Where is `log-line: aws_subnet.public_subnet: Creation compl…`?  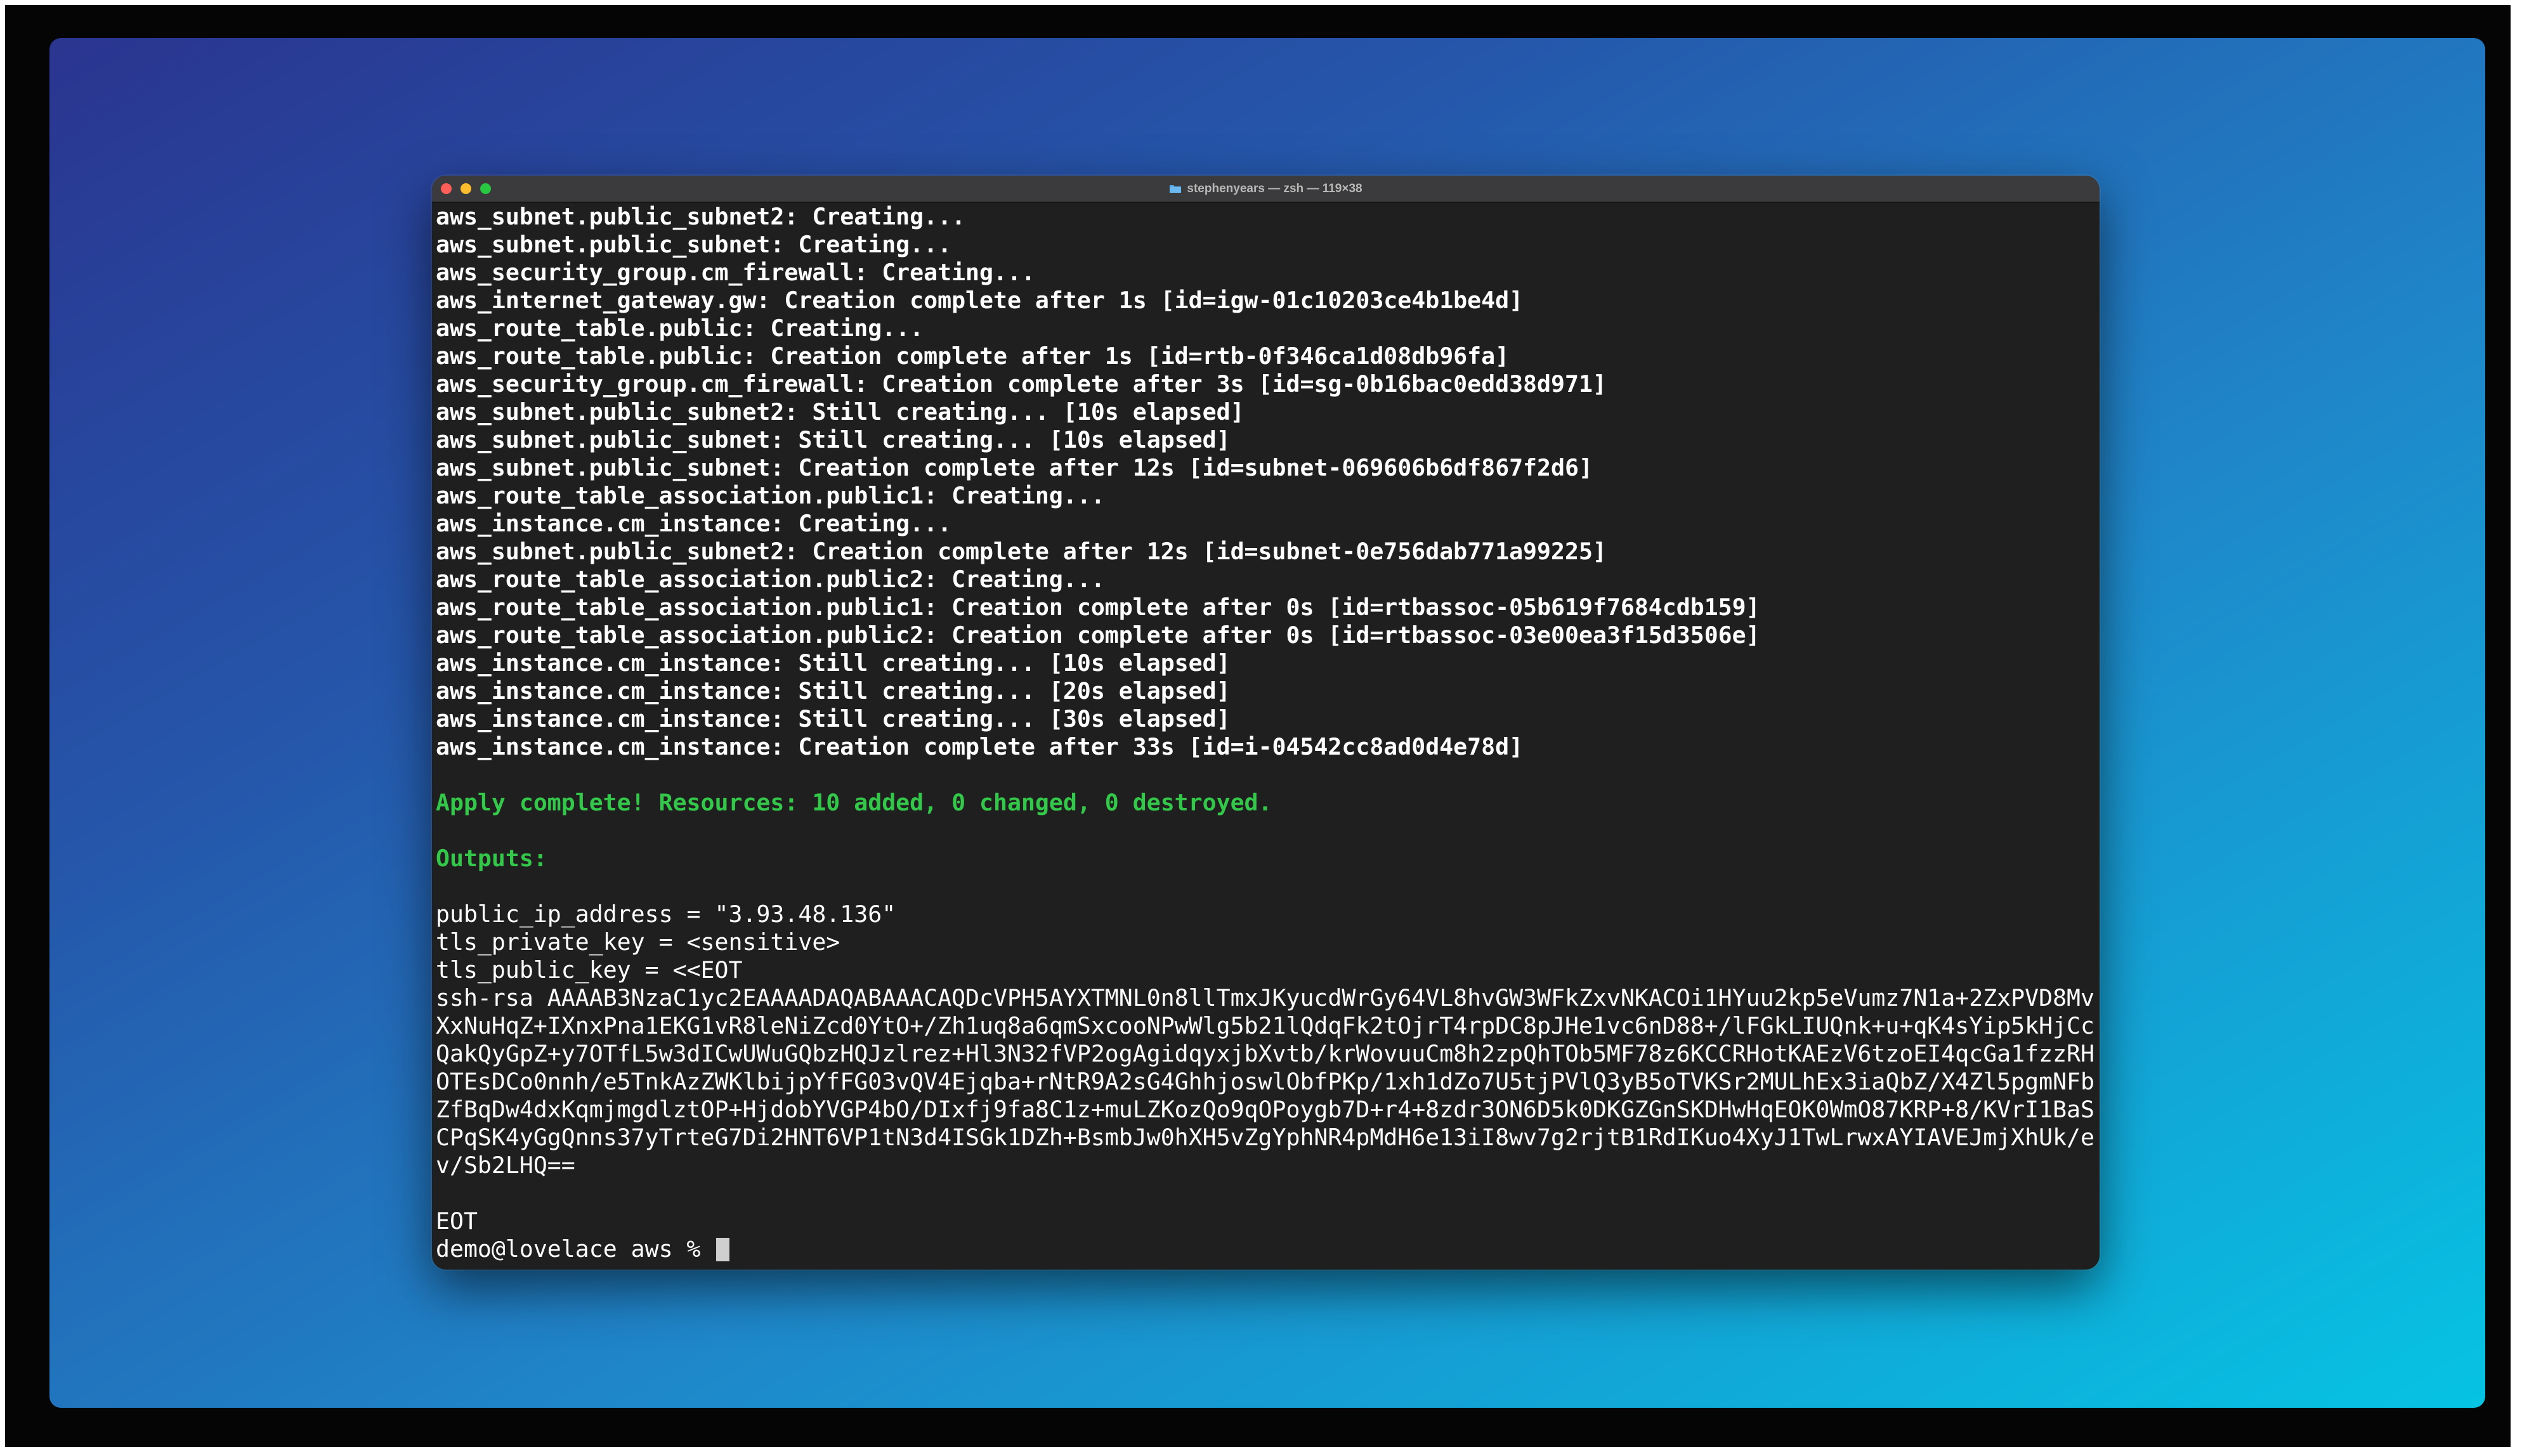
log-line: aws_subnet.public_subnet: Creation compl… is located at coordinates (1014, 467).